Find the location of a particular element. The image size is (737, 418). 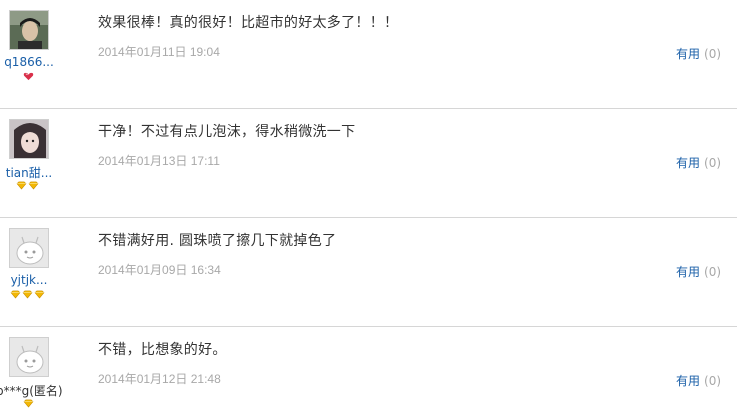

review-content: 不错，比想象的好。 is located at coordinates (162, 350).